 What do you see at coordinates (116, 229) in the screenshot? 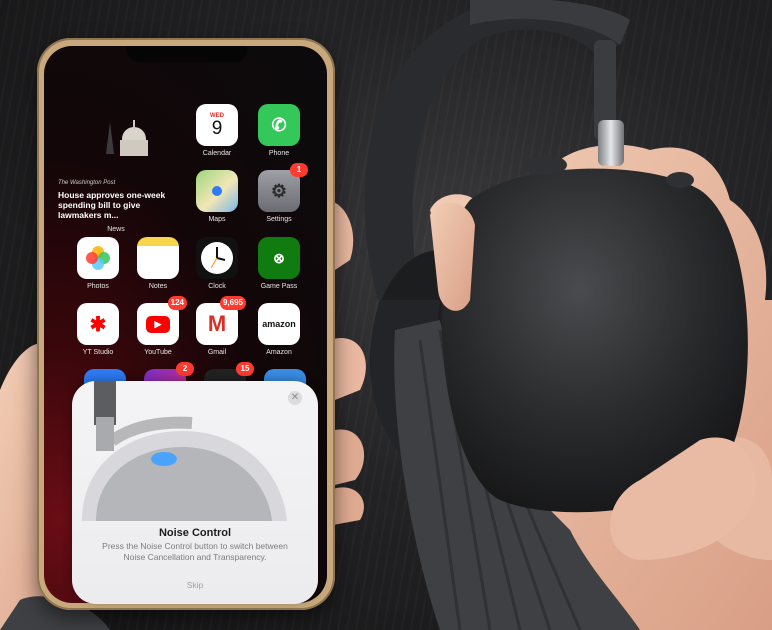
I see `news-widget-label: News` at bounding box center [116, 229].